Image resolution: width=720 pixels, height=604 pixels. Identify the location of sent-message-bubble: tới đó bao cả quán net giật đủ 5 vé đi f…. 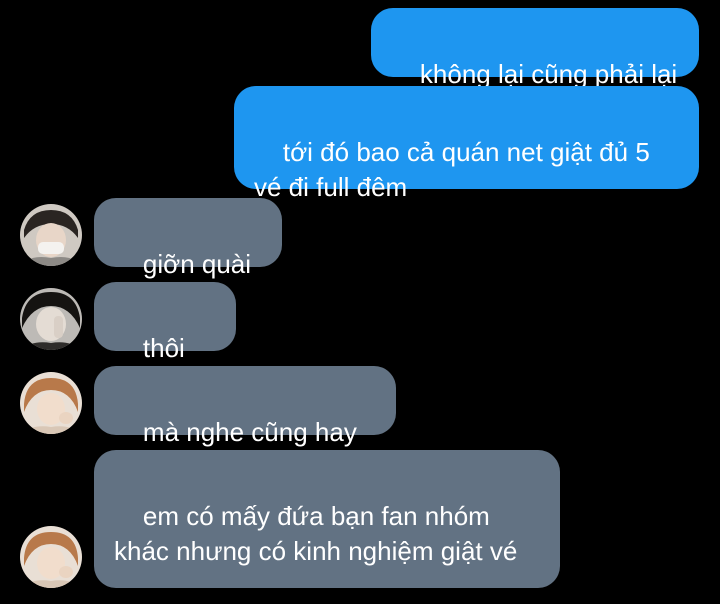
(466, 144).